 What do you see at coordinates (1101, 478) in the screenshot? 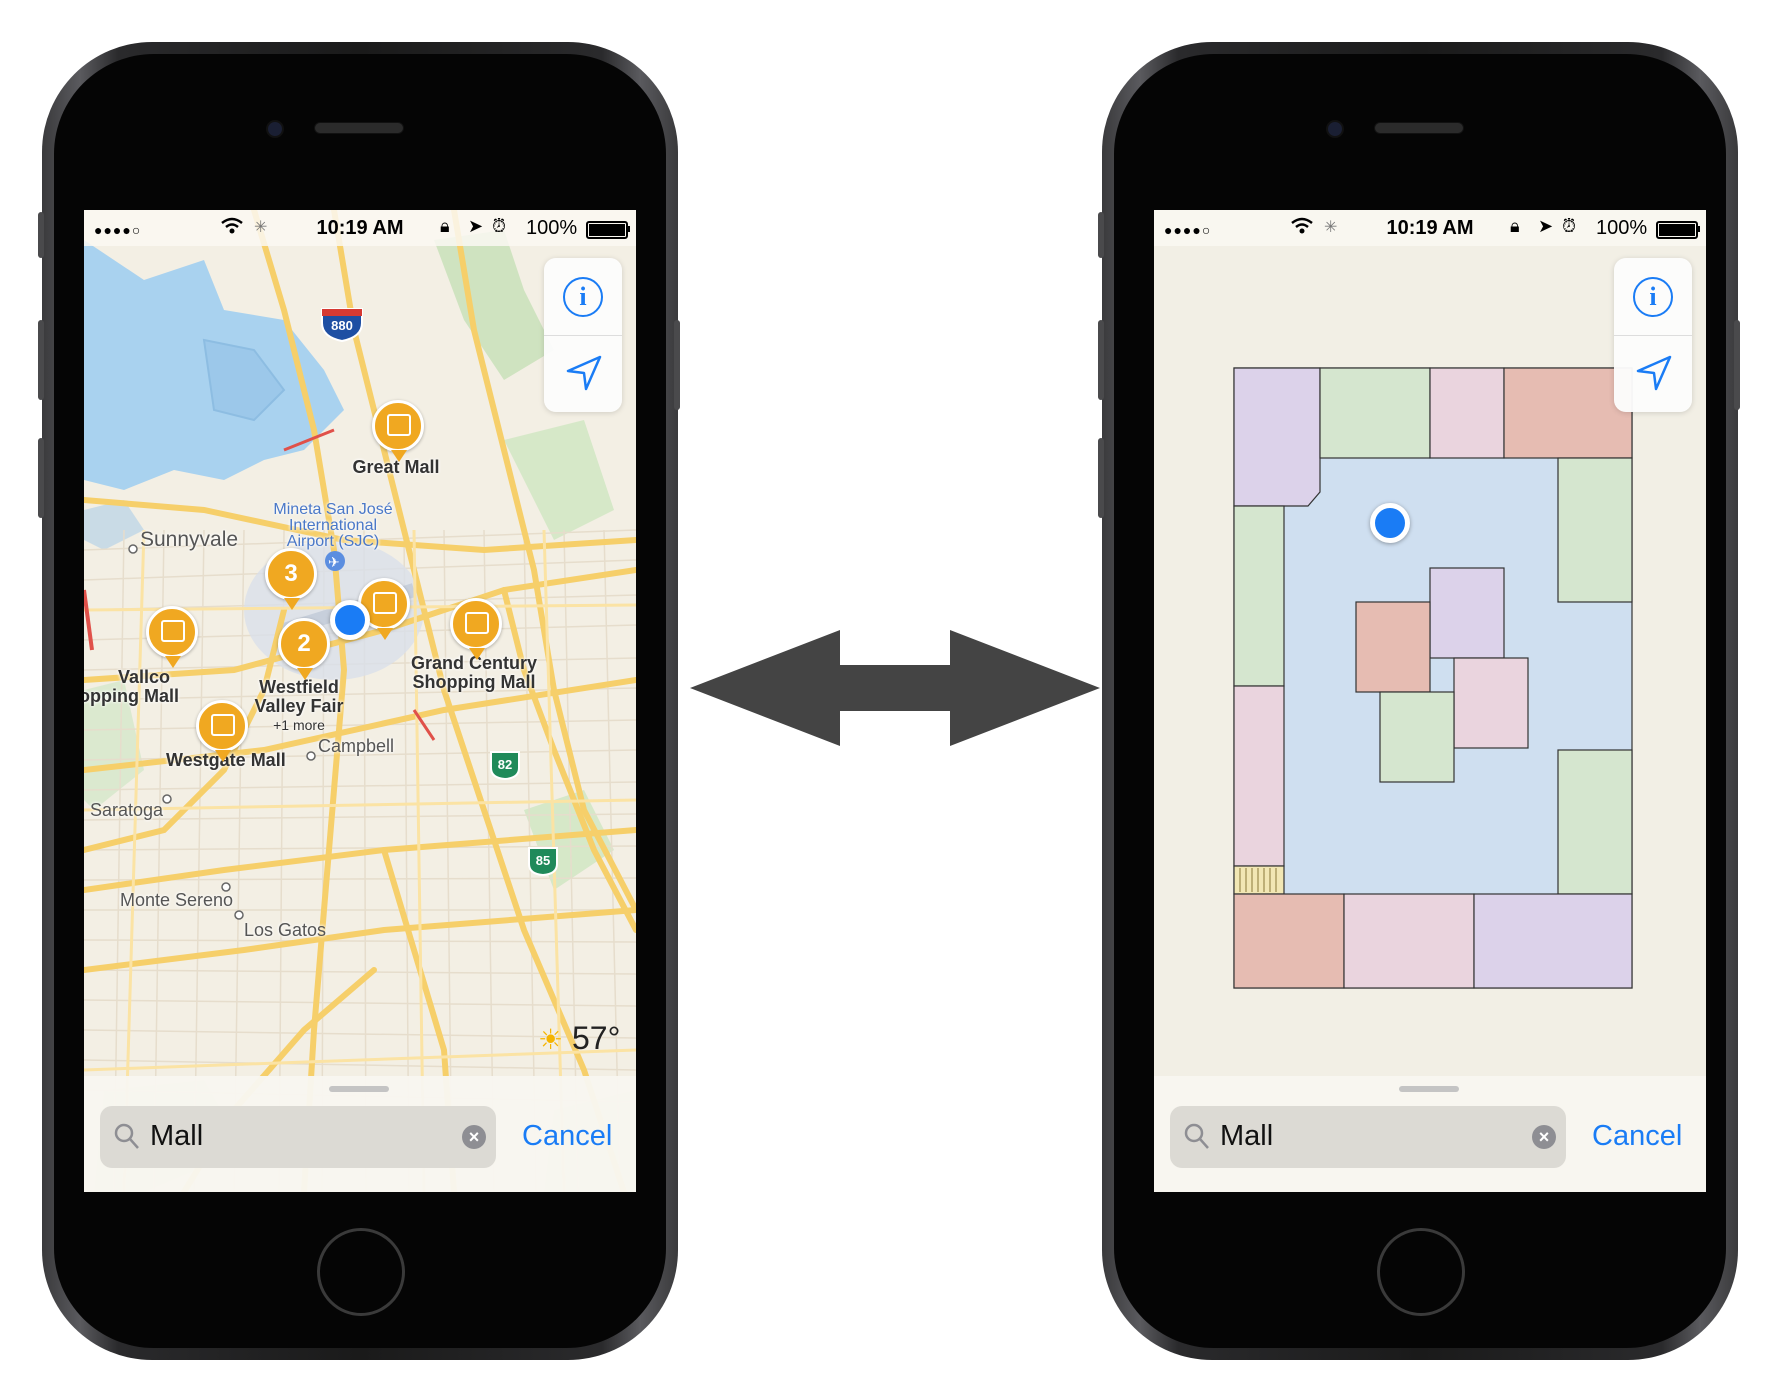
I see `right-phone-volume-down` at bounding box center [1101, 478].